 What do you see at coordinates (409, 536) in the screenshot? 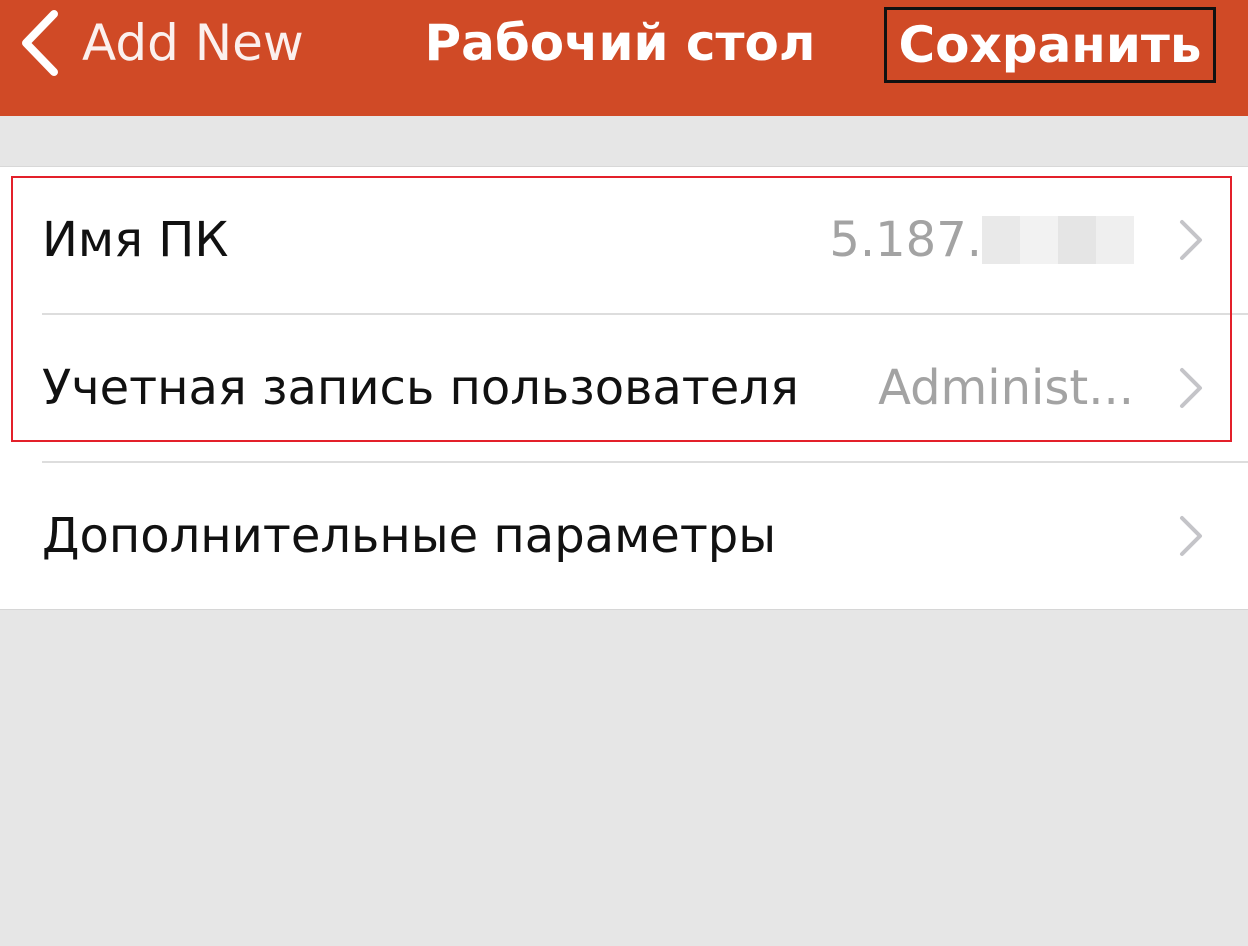
I see `advanced-settings-label: Дополнительные параметры` at bounding box center [409, 536].